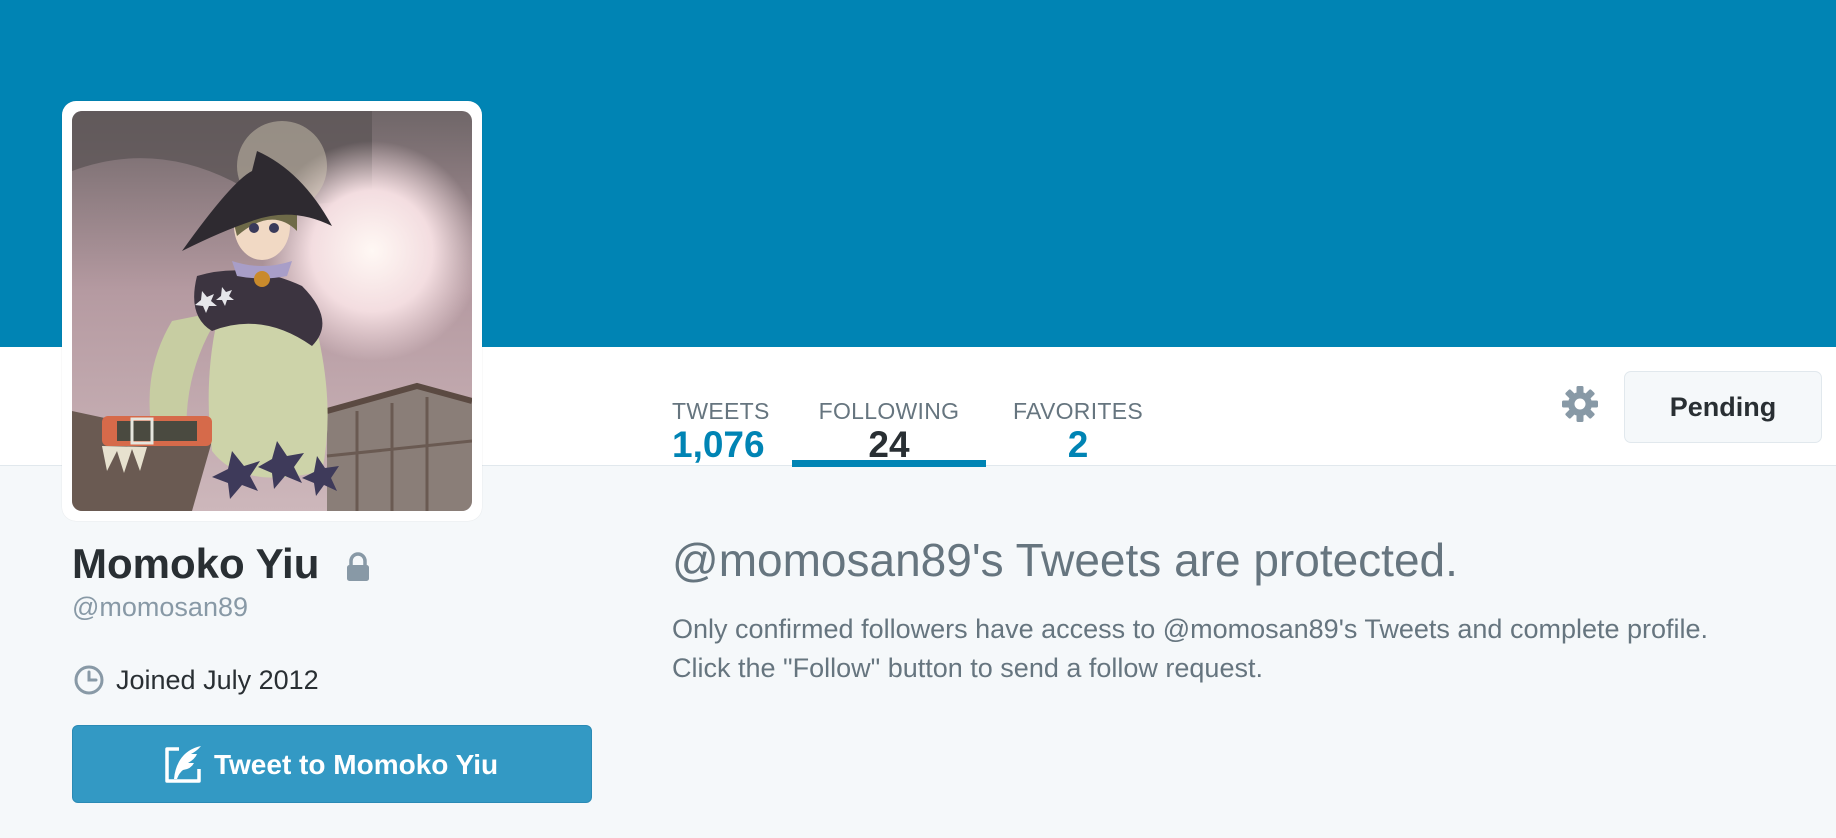  Describe the element at coordinates (889, 411) in the screenshot. I see `stat-following-label: FOLLOWING` at that location.